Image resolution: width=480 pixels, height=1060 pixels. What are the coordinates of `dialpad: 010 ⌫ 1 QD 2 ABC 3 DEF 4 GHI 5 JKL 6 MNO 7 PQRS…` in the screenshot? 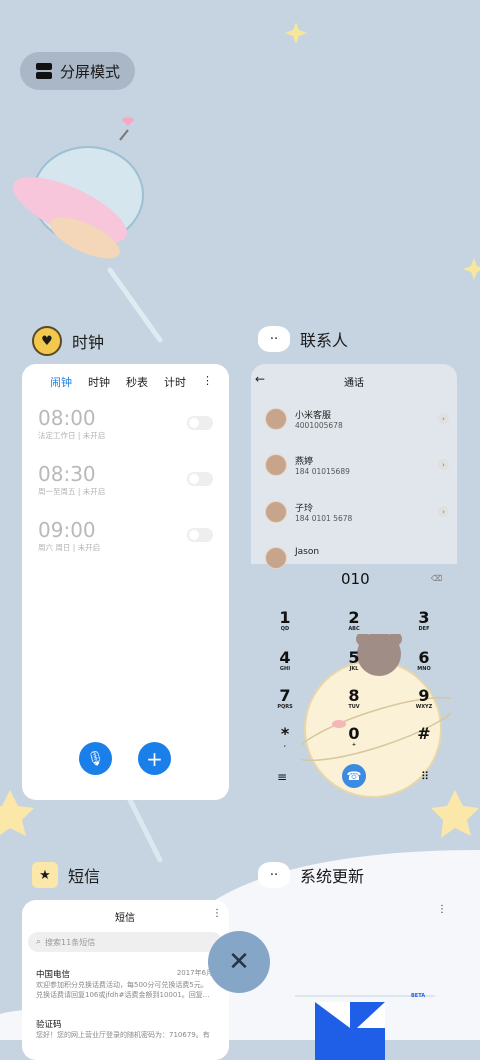 It's located at (354, 682).